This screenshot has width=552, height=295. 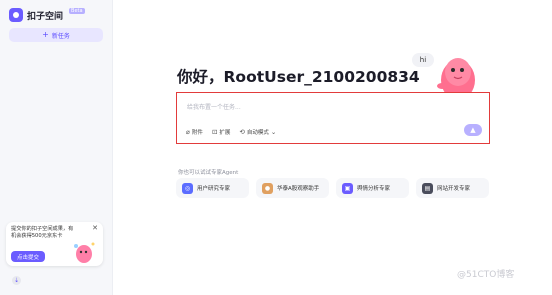 I want to click on chevron-down-icon: ⌄, so click(x=273, y=132).